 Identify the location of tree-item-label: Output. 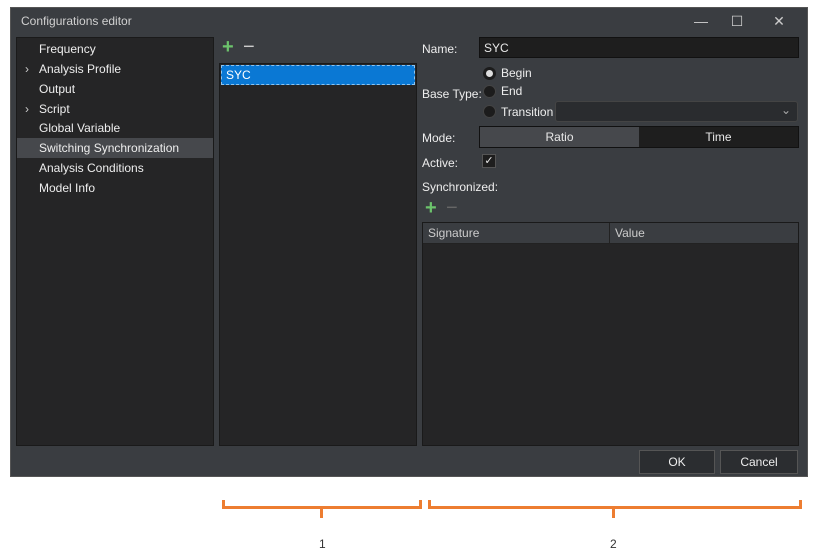
(57, 89).